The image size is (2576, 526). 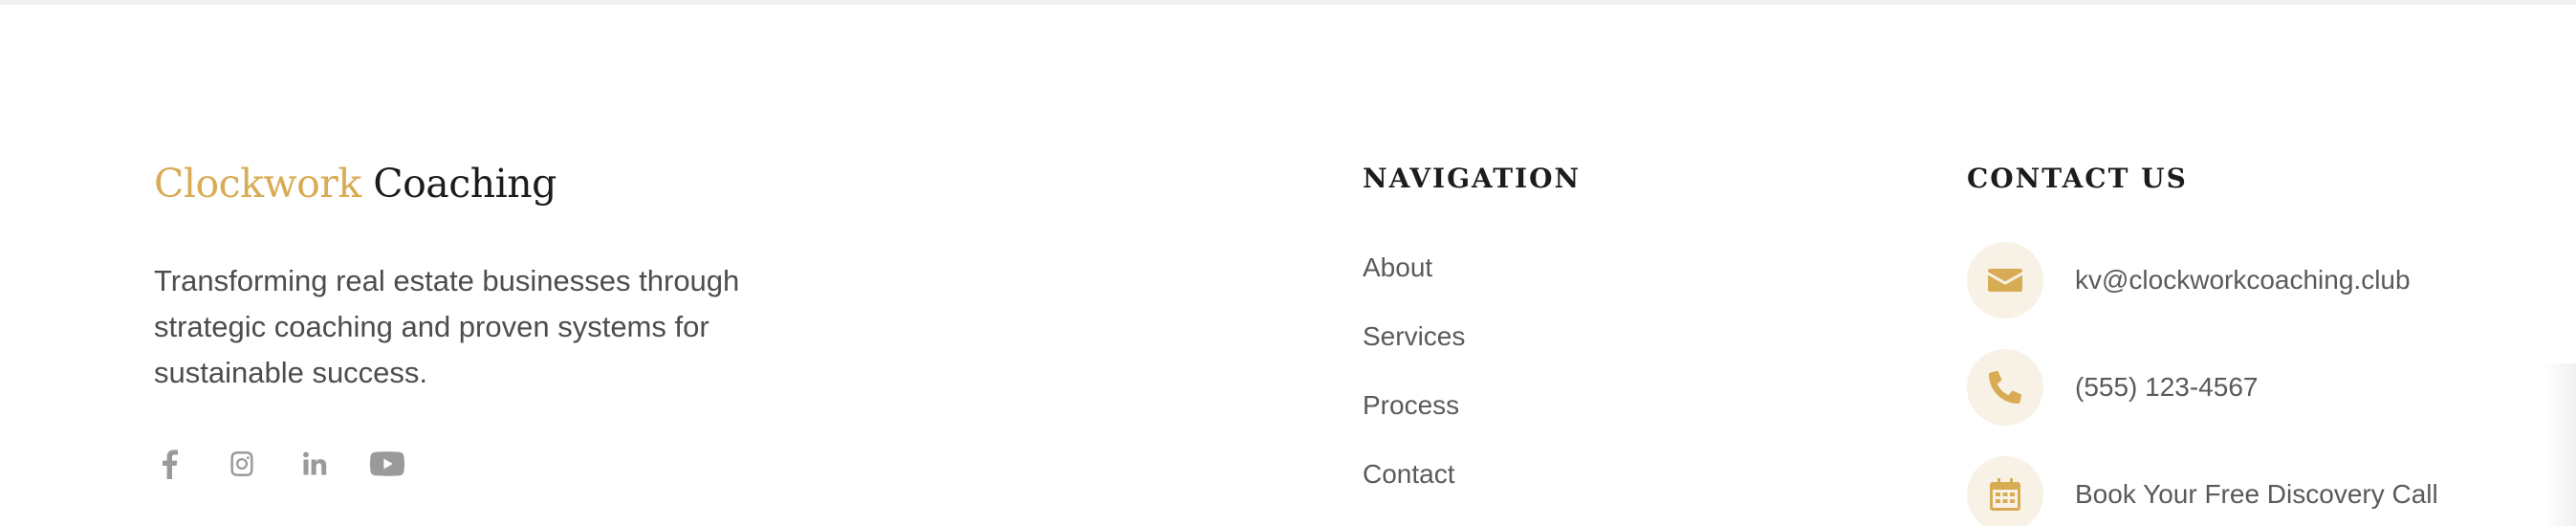 I want to click on nav-link-services: Services, so click(x=1414, y=353).